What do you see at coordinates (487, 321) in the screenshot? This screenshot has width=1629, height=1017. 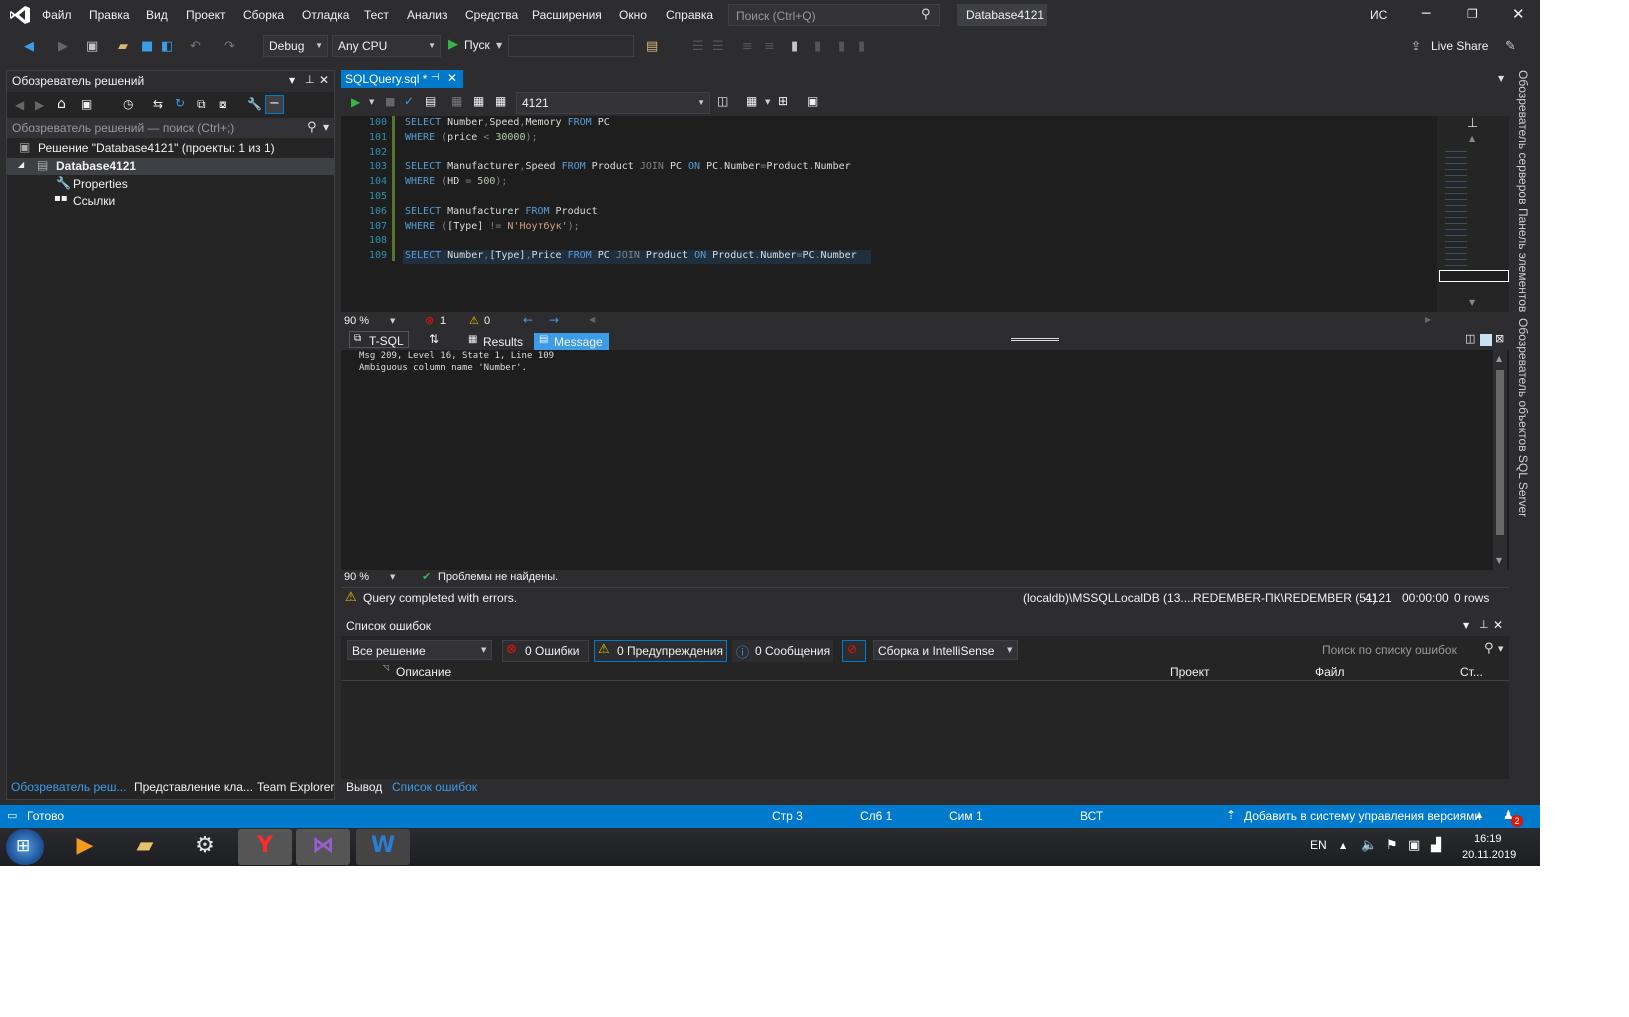 I see `warning-count: 0` at bounding box center [487, 321].